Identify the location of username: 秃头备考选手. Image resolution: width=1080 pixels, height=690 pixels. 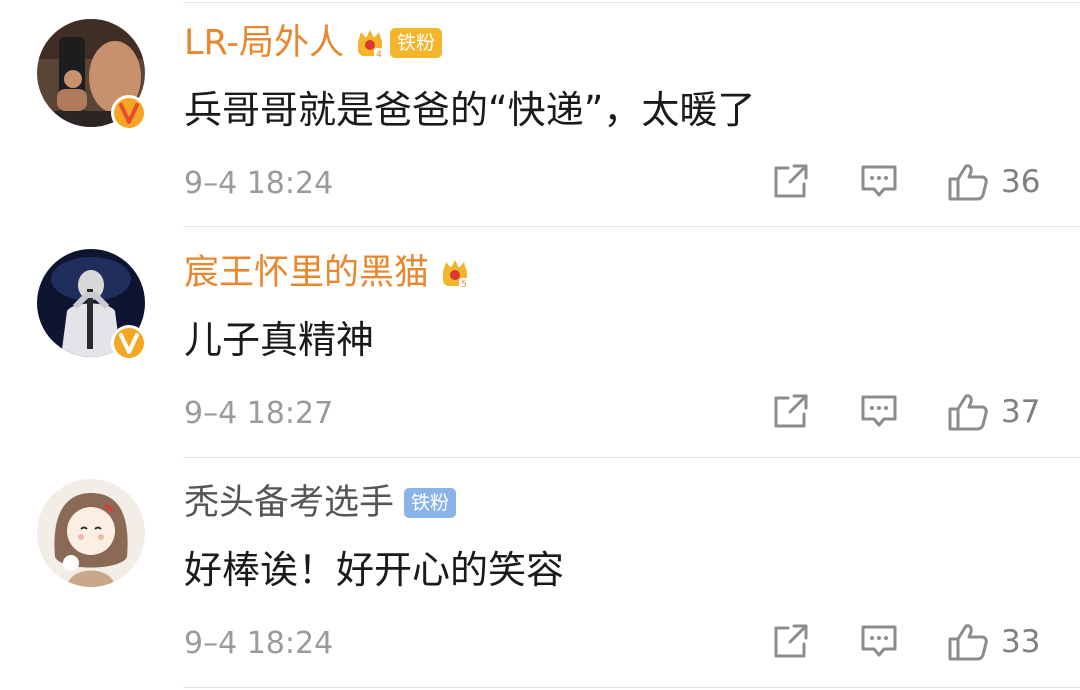
(289, 503).